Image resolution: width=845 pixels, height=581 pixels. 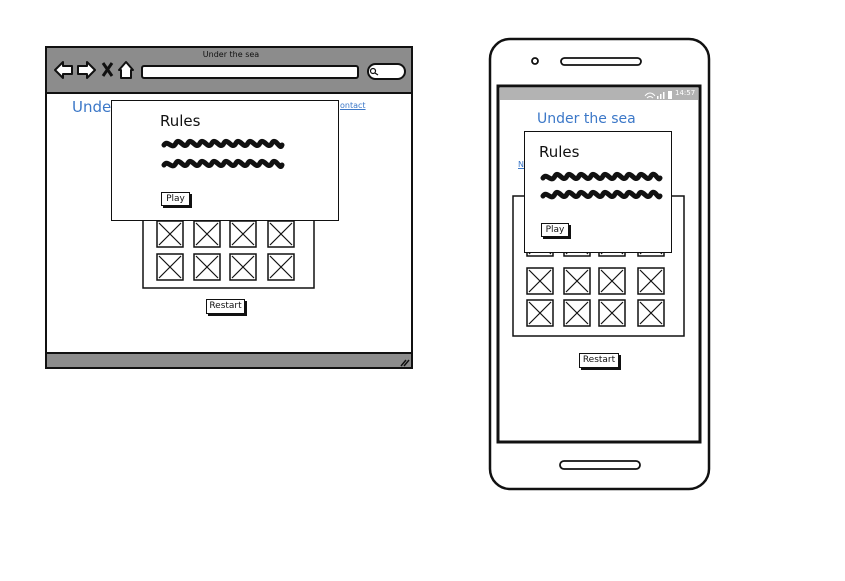 I want to click on mobile-play-button: Play, so click(x=555, y=230).